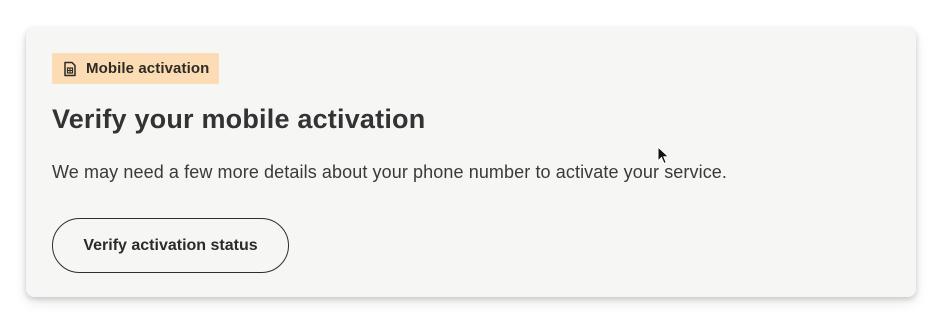  What do you see at coordinates (239, 119) in the screenshot?
I see `card-title: Verify your mobile activation` at bounding box center [239, 119].